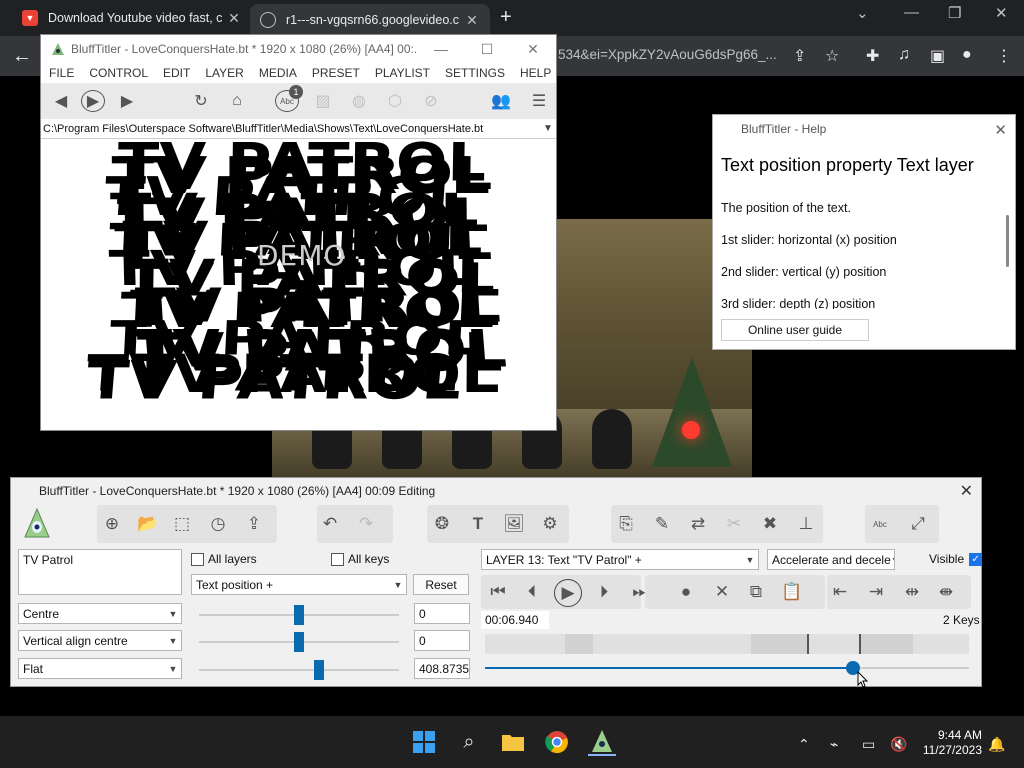 Image resolution: width=1024 pixels, height=768 pixels. I want to click on menu-control: CONTROL, so click(118, 73).